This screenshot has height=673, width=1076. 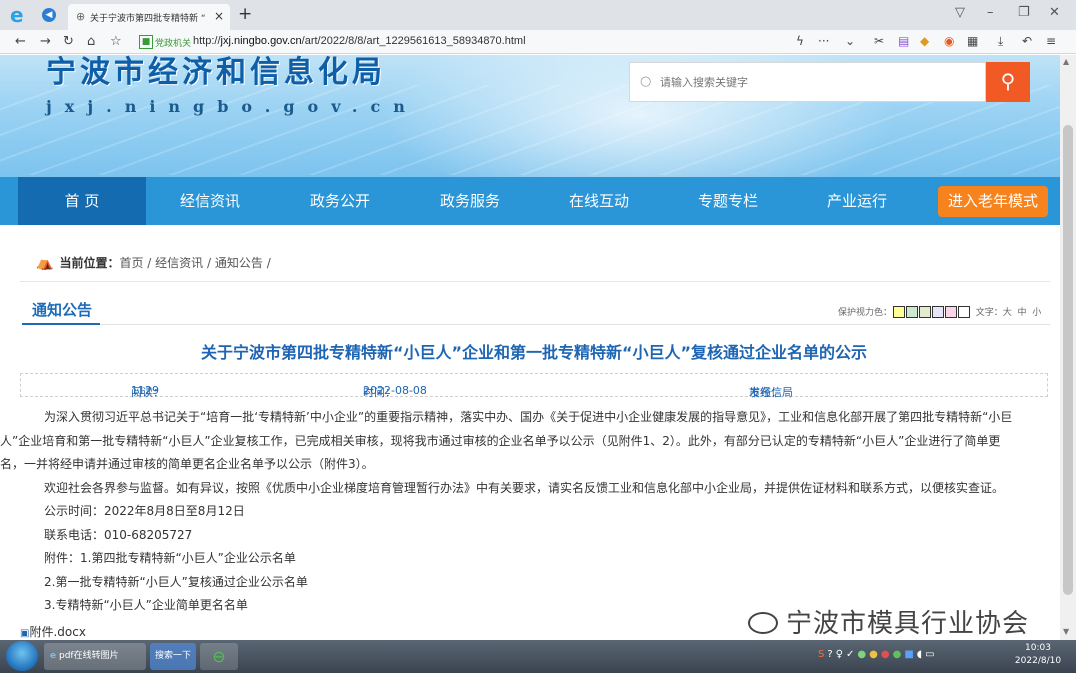 I want to click on volume-icon: ◖, so click(x=921, y=654).